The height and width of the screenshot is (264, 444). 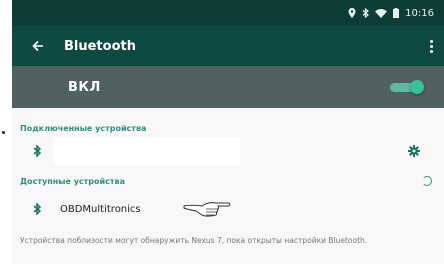 What do you see at coordinates (396, 13) in the screenshot?
I see `battery-icon` at bounding box center [396, 13].